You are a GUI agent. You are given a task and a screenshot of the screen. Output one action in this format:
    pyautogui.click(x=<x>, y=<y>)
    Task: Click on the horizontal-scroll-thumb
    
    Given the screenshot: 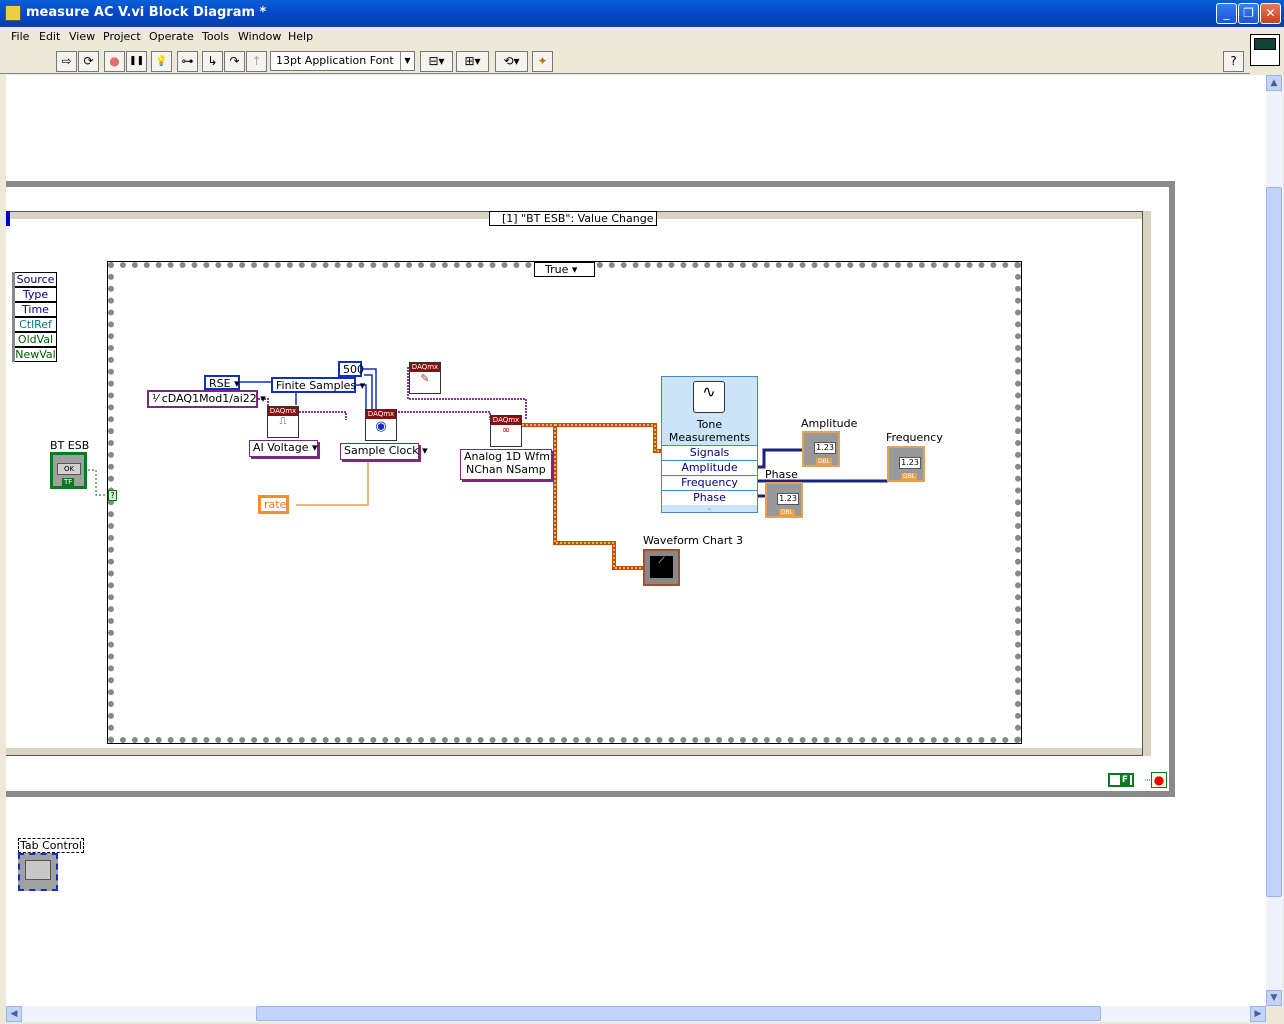 What is the action you would take?
    pyautogui.click(x=678, y=1013)
    